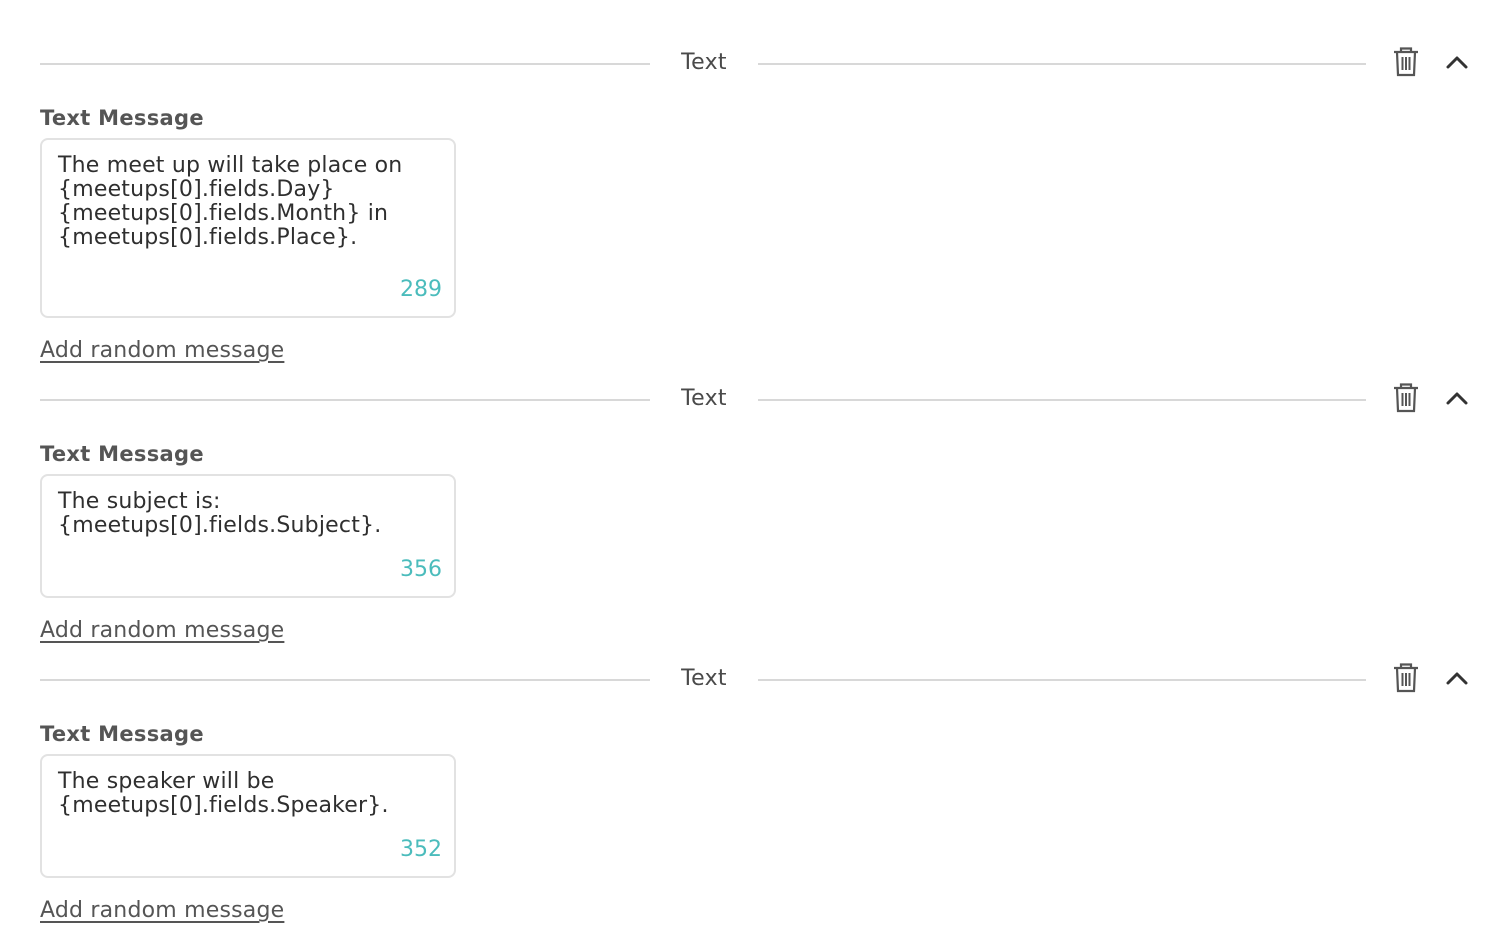  Describe the element at coordinates (421, 569) in the screenshot. I see `character-count: 356` at that location.